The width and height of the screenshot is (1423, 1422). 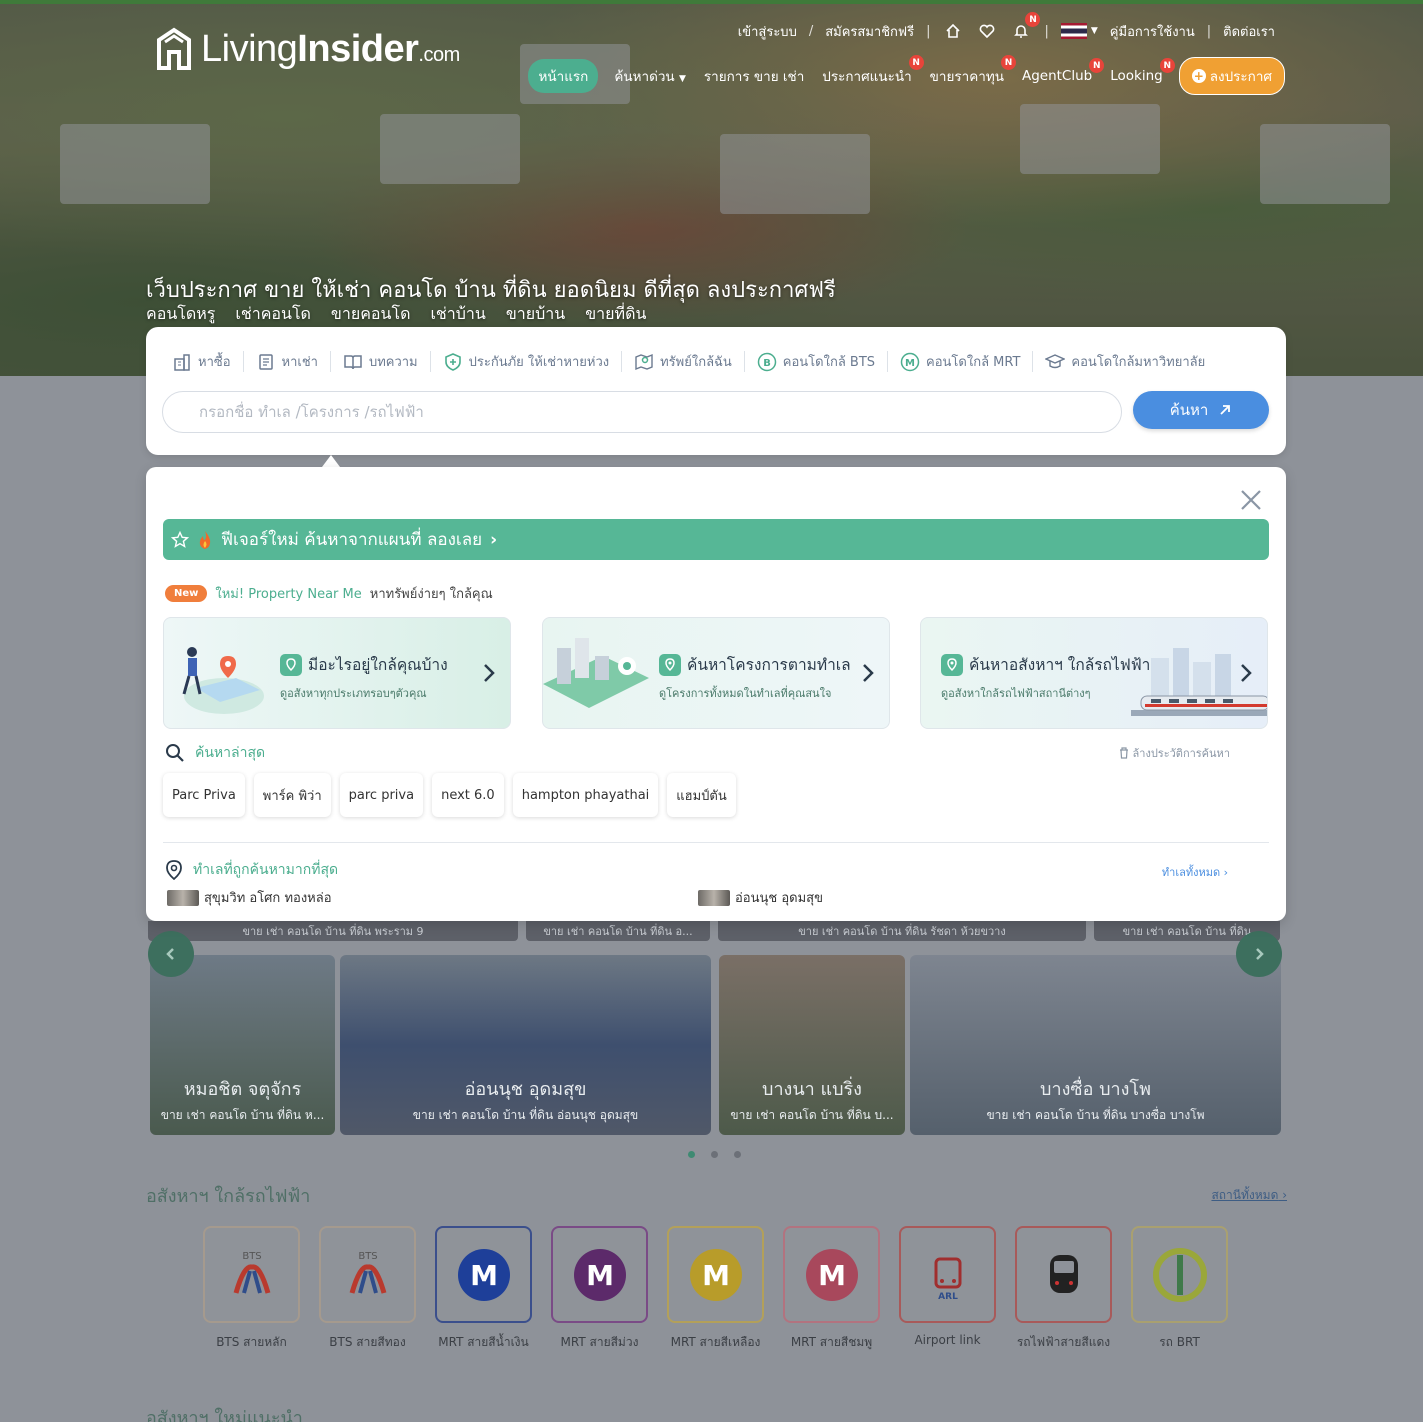 I want to click on nav-quick-search: ค้นหาด่วน ▼, so click(x=650, y=76).